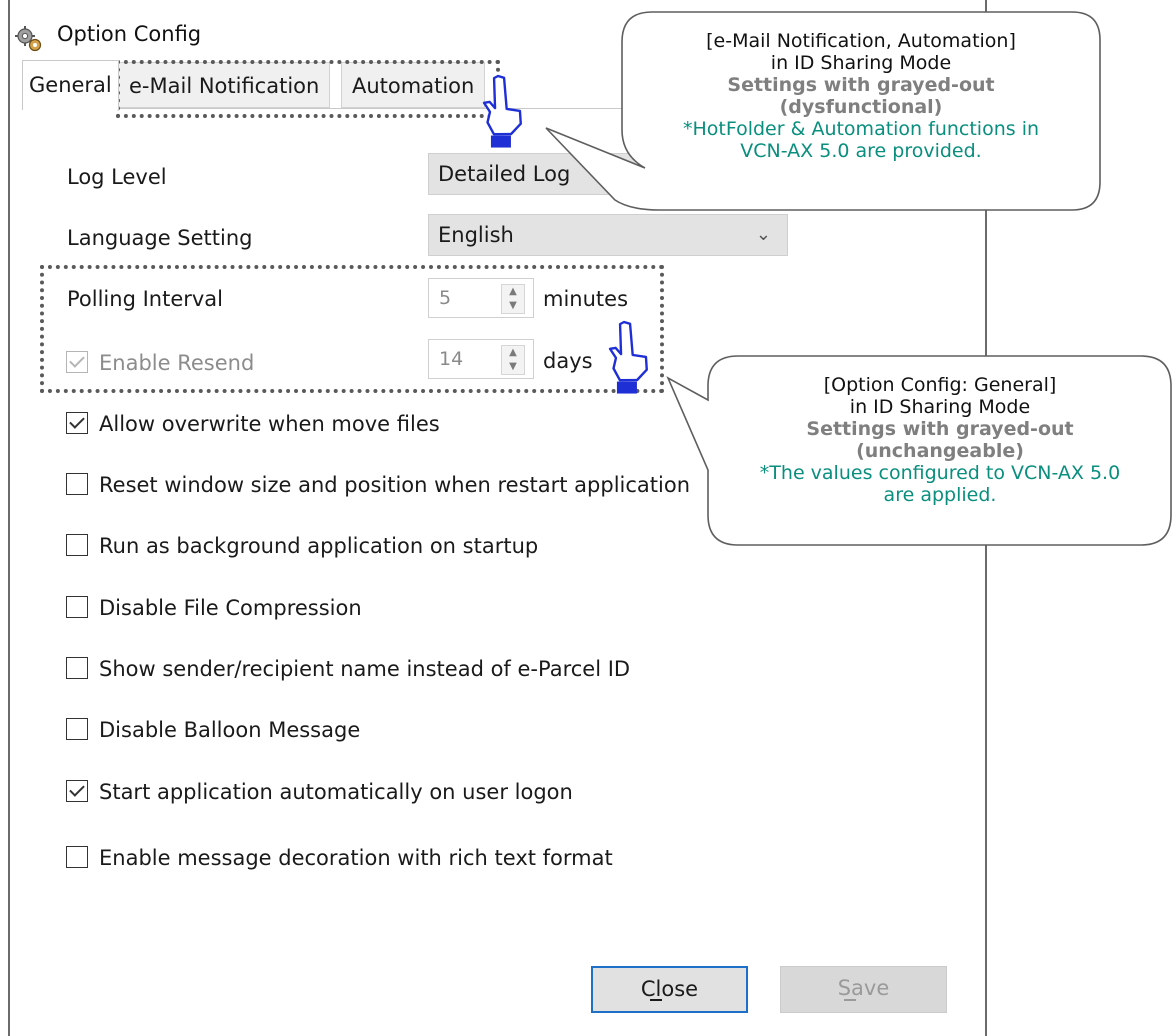 This screenshot has width=1173, height=1036. Describe the element at coordinates (861, 63) in the screenshot. I see `top-callout-line2: in ID Sharing Mode` at that location.